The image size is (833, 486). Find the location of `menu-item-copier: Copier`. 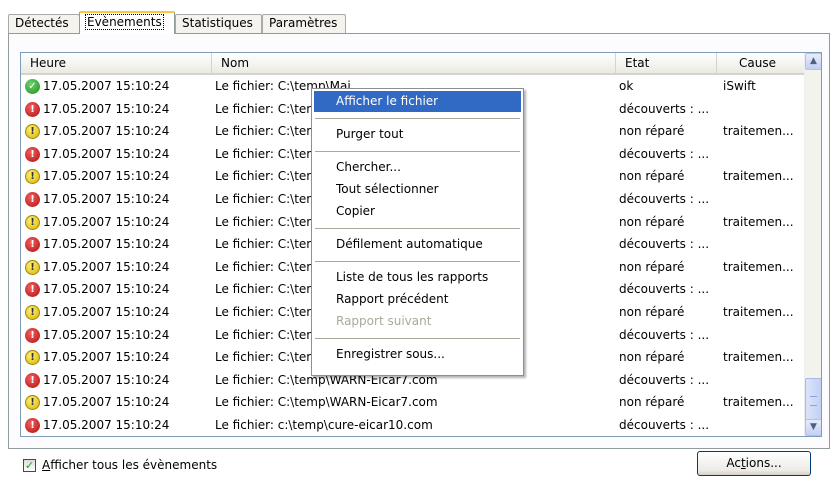

menu-item-copier: Copier is located at coordinates (417, 211).